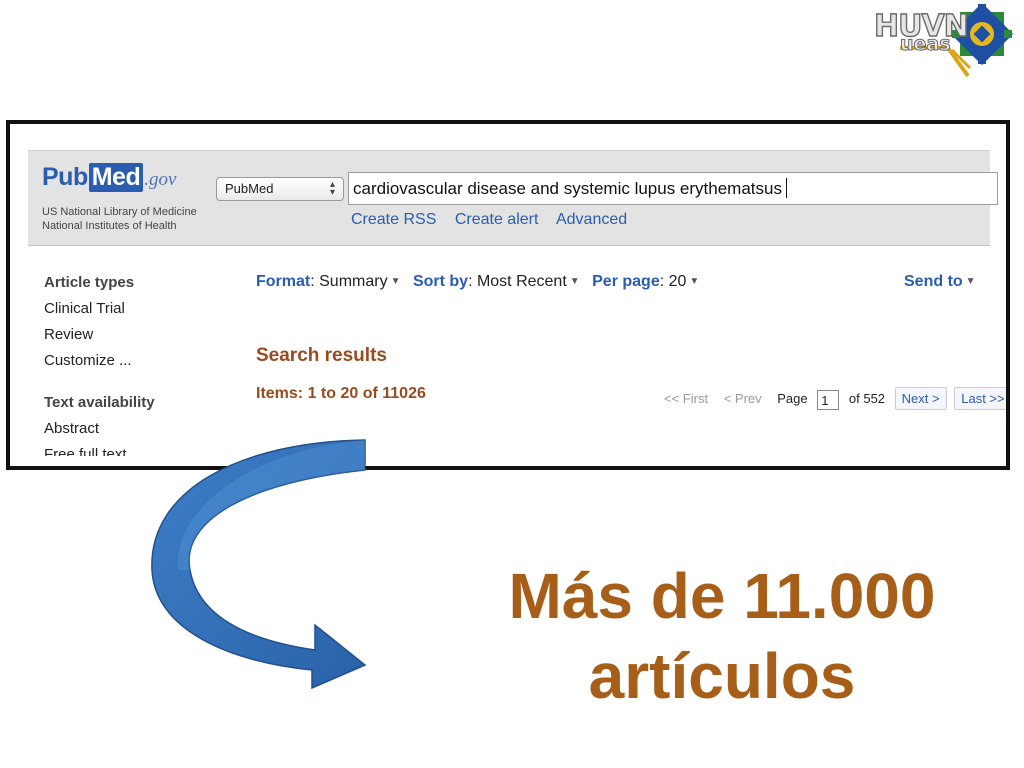 This screenshot has width=1024, height=768. Describe the element at coordinates (160, 179) in the screenshot. I see `pubmed-logo-gov: .gov` at that location.